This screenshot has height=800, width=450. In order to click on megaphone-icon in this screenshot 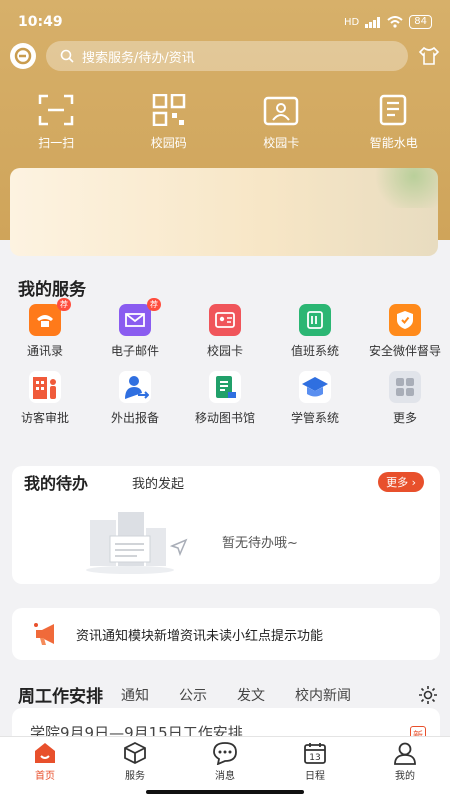, I will do `click(44, 634)`.